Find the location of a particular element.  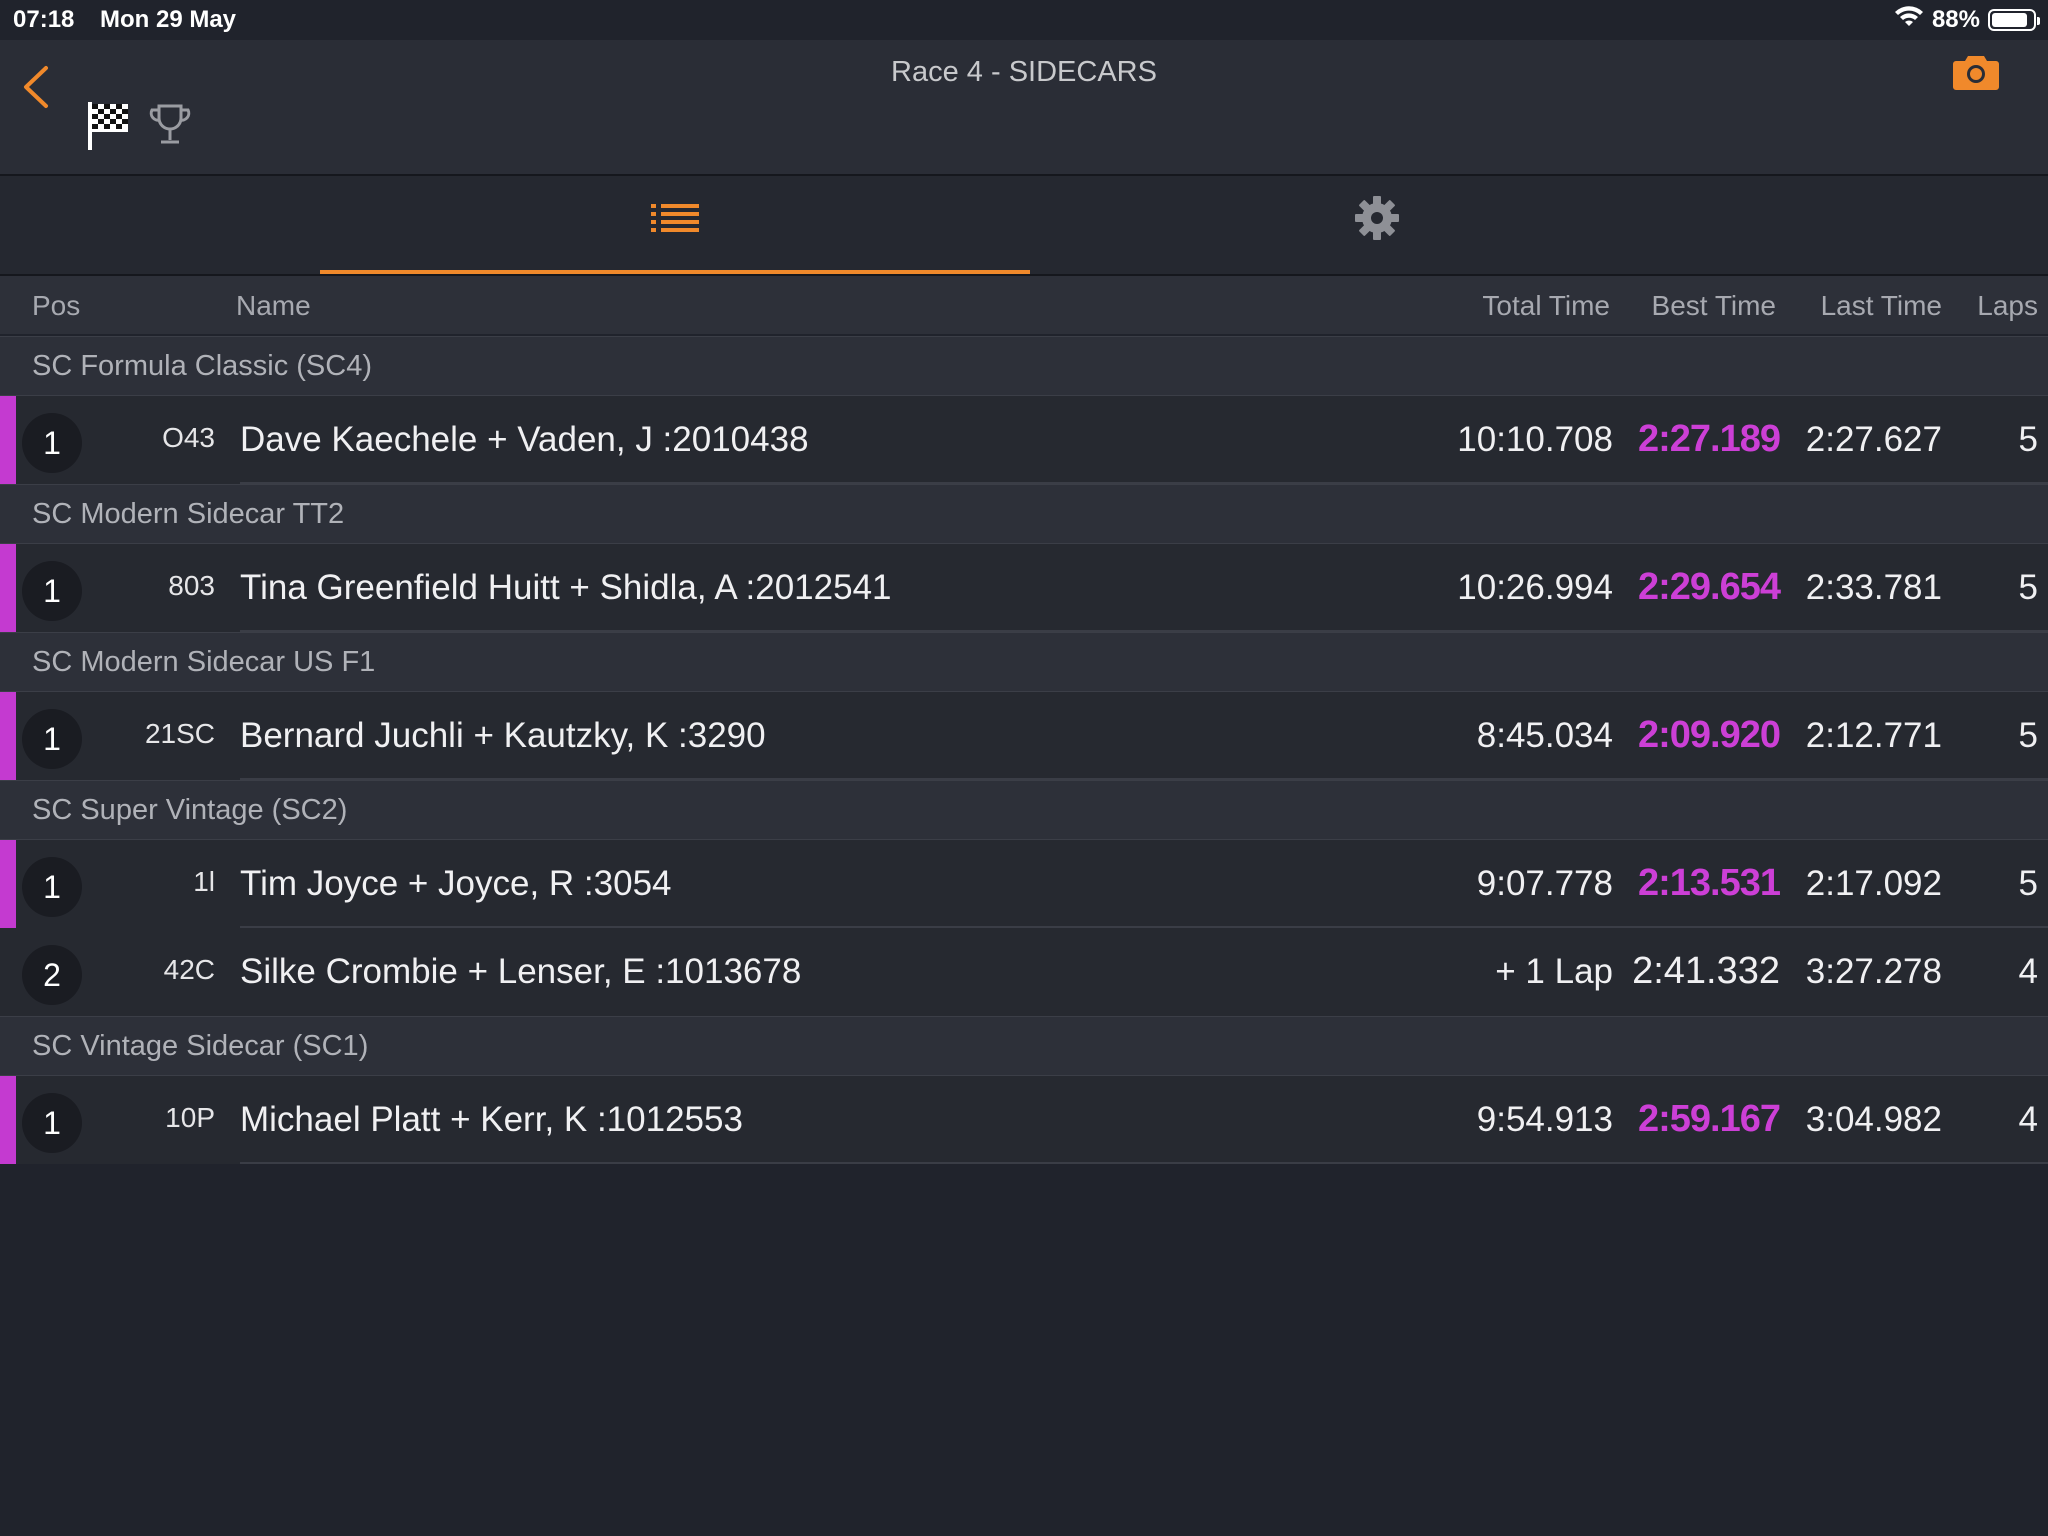

total-time: 10:10.708 is located at coordinates (1535, 439).